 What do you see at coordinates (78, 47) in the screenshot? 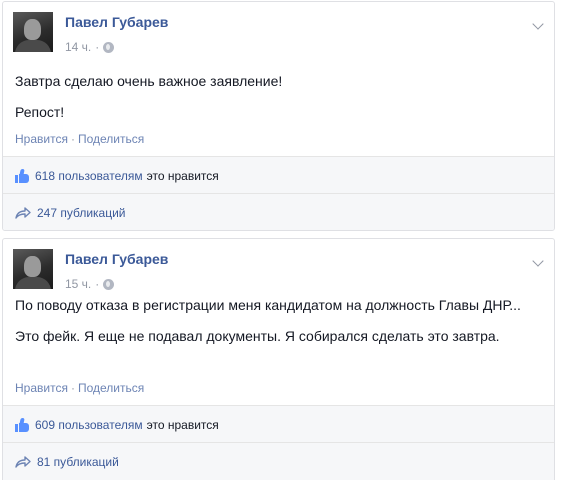
I see `post-time: 14 ч.` at bounding box center [78, 47].